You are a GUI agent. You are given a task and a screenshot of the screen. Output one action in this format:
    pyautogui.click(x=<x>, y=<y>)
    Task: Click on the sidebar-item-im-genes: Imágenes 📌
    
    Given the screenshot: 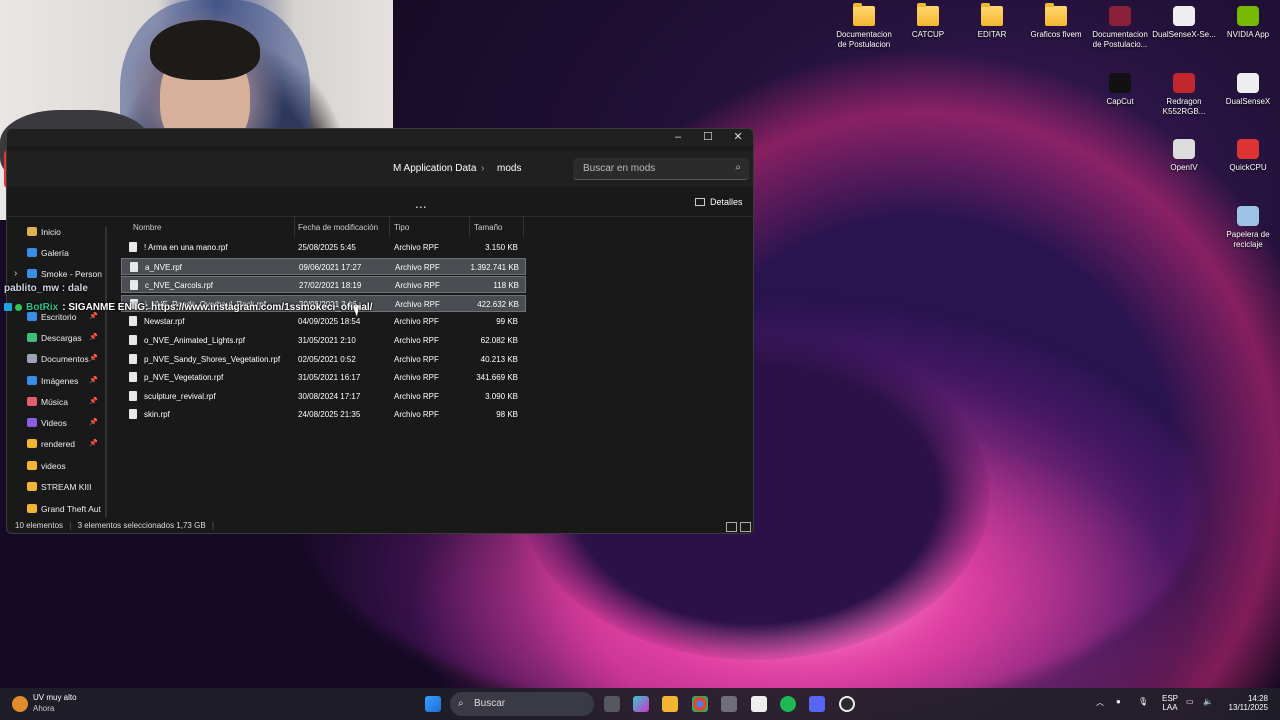 What is the action you would take?
    pyautogui.click(x=62, y=381)
    